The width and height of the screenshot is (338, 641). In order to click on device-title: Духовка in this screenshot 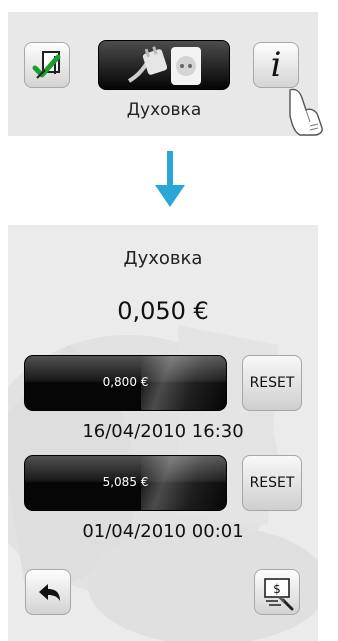, I will do `click(163, 258)`.